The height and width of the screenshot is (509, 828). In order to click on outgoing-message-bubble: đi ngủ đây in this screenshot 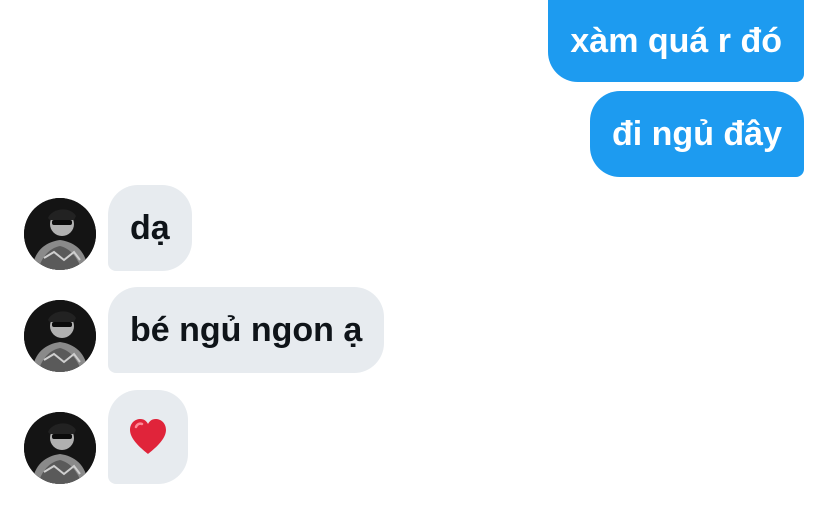, I will do `click(697, 134)`.